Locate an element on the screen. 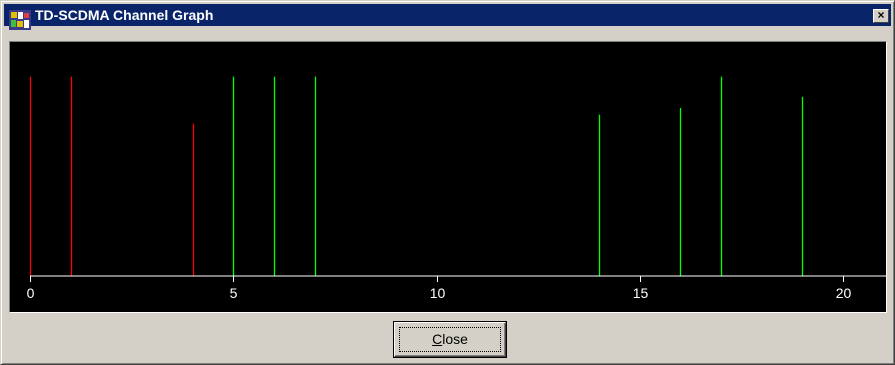 The height and width of the screenshot is (365, 895). close-button-label: Close is located at coordinates (450, 339).